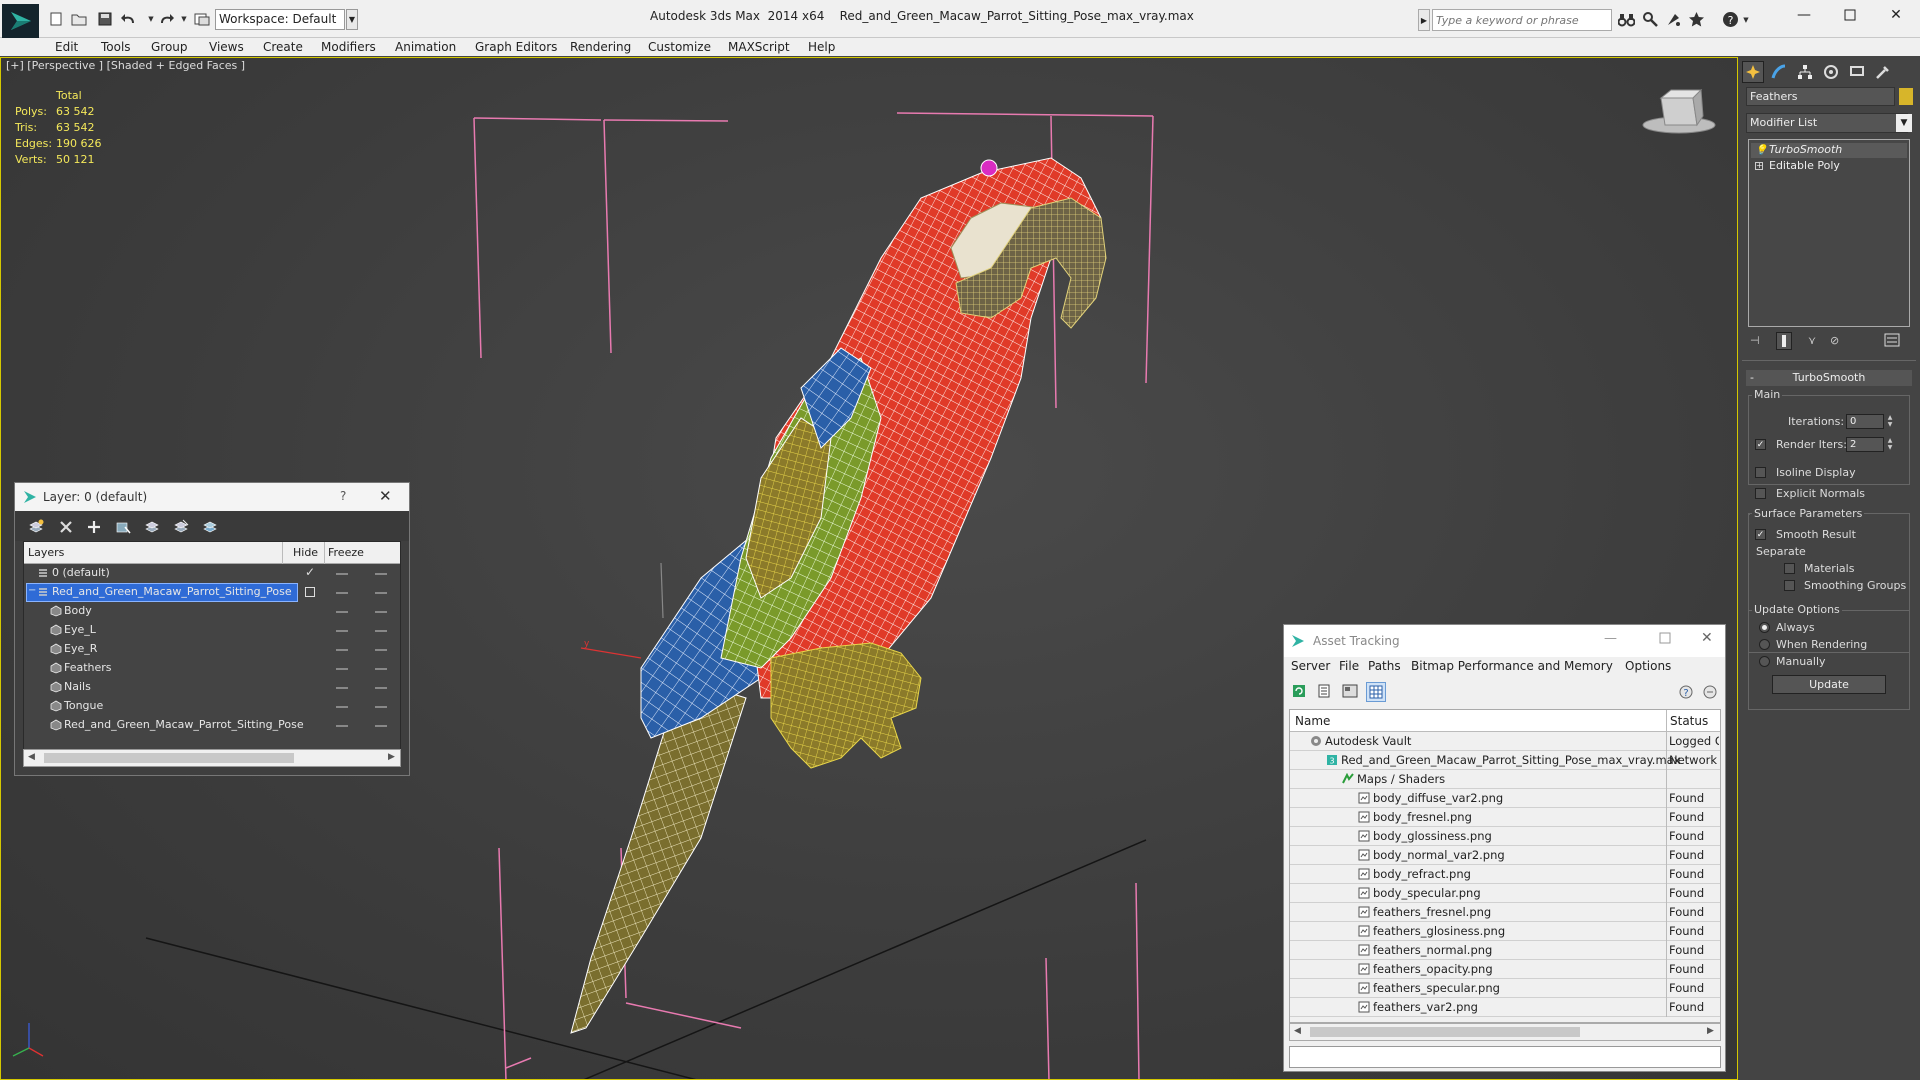 This screenshot has height=1080, width=1920. I want to click on column-layers: Layers, so click(46, 552).